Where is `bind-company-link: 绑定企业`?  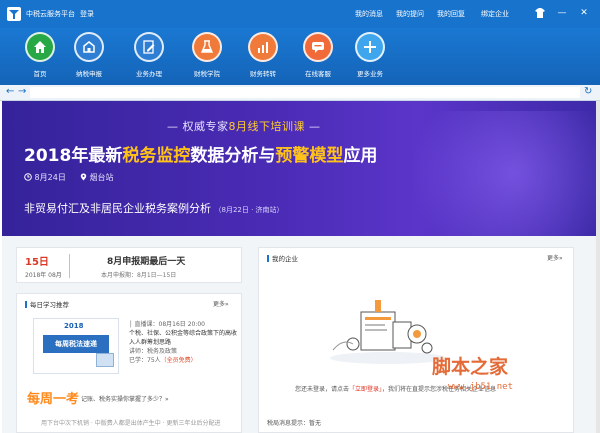
bind-company-link: 绑定企业 is located at coordinates (495, 14).